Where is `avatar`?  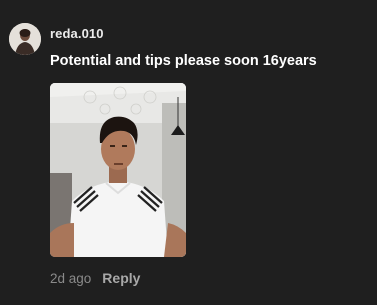
avatar is located at coordinates (25, 39).